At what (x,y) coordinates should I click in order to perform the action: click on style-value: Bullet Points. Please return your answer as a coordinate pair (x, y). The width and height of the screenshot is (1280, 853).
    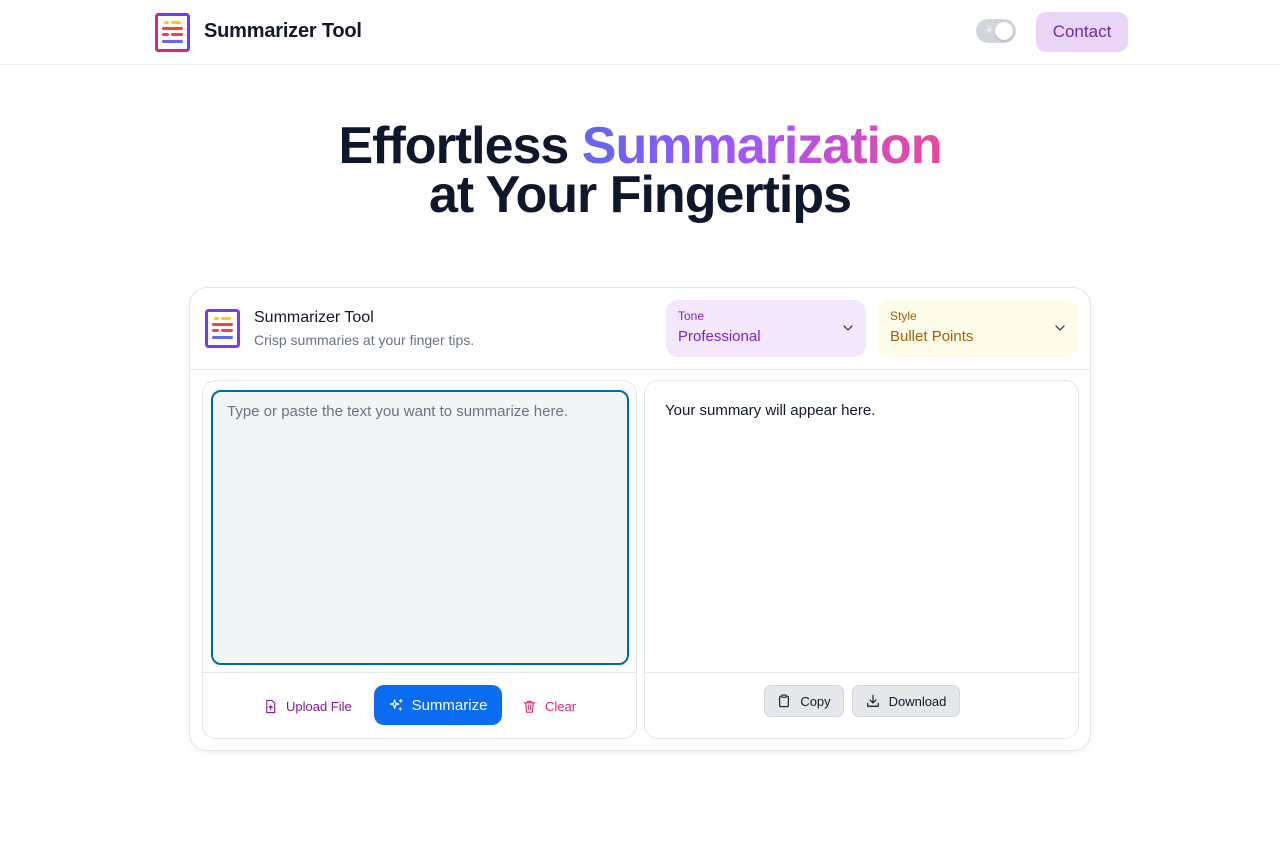
    Looking at the image, I should click on (932, 336).